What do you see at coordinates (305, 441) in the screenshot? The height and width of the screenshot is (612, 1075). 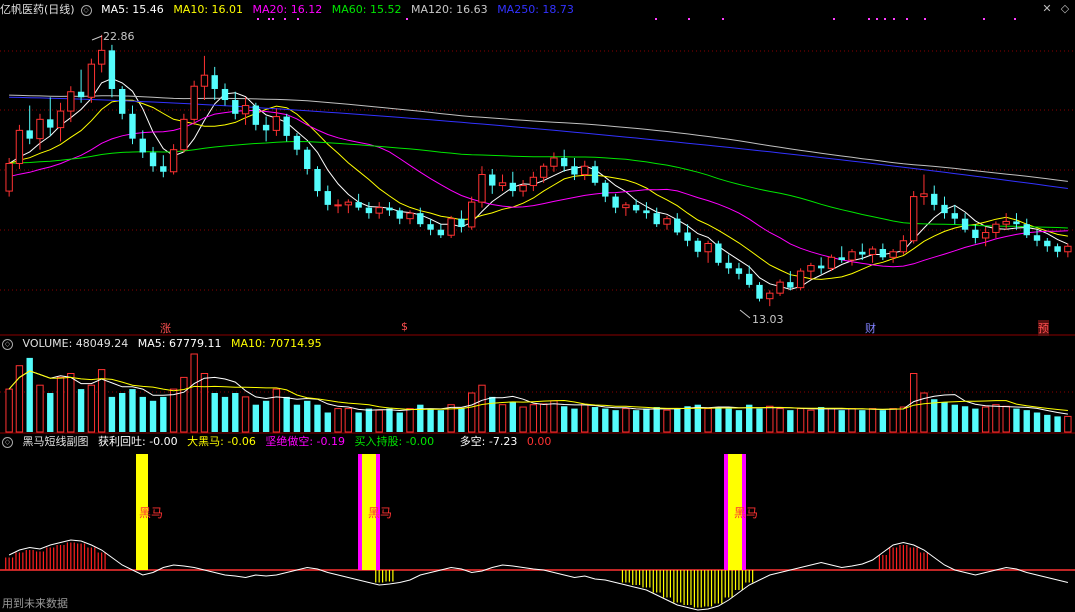 I see `indicator-jianjue: 坚绝做空: -0.19` at bounding box center [305, 441].